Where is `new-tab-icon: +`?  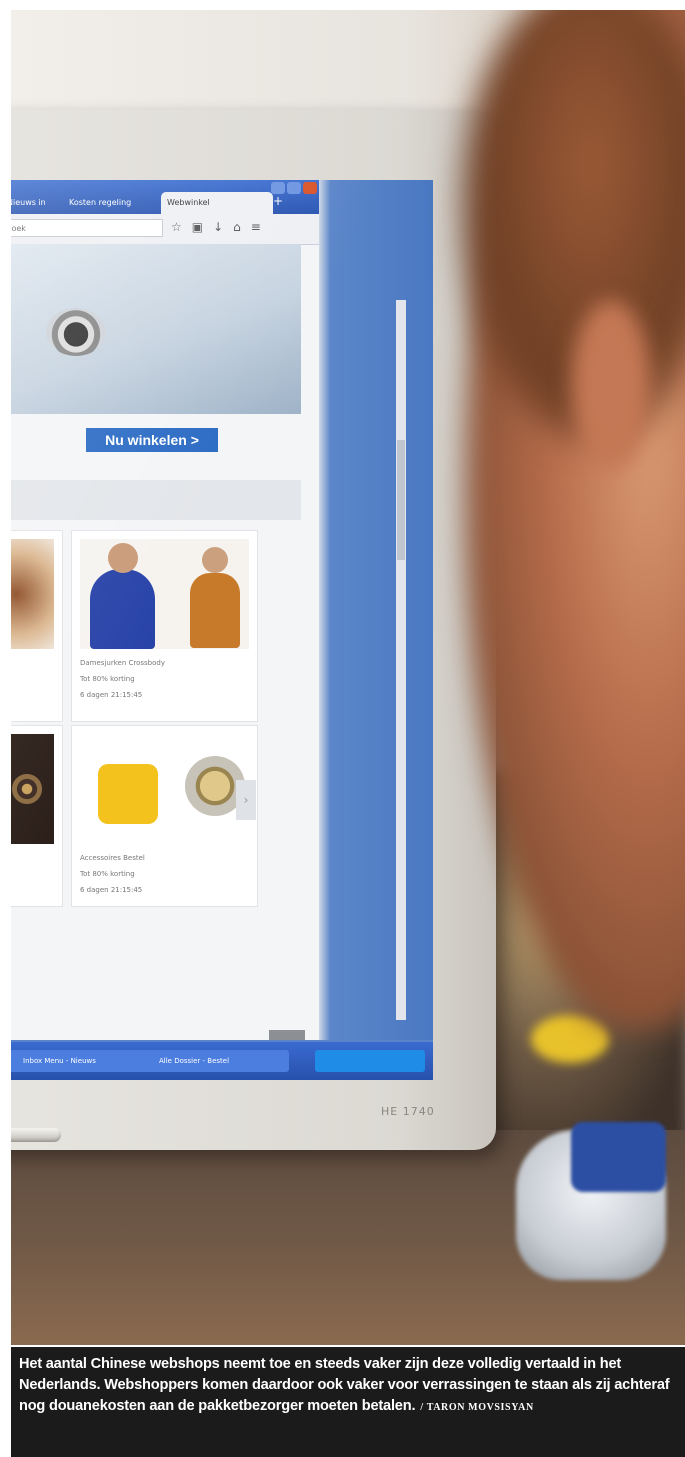
new-tab-icon: + is located at coordinates (278, 201).